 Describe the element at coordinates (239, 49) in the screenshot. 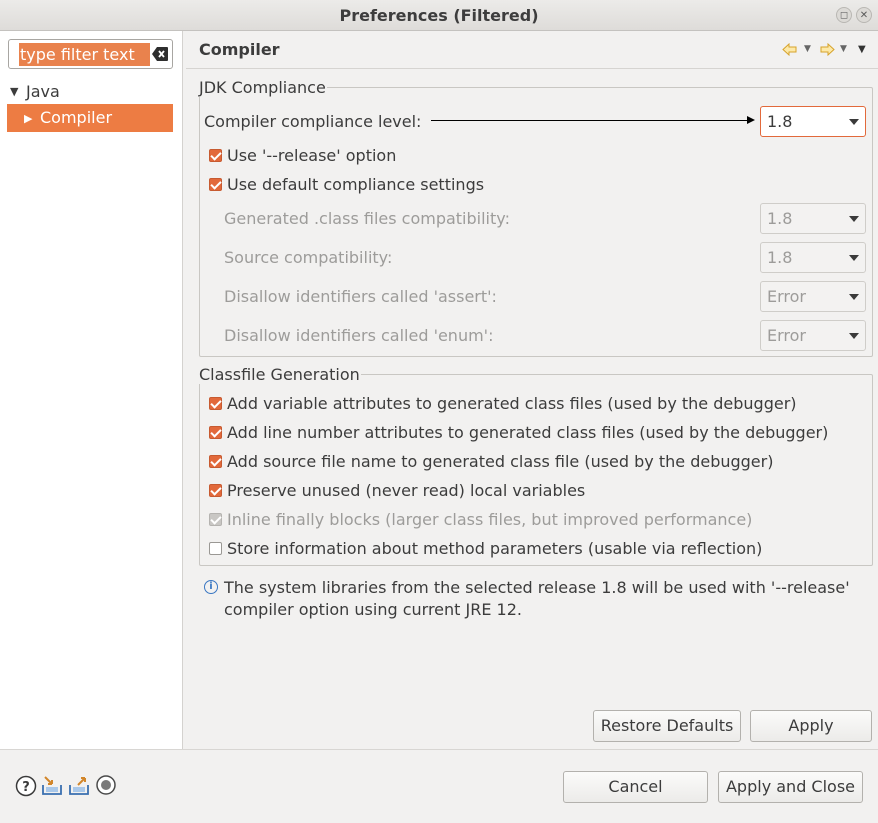

I see `page-title: Compiler` at that location.